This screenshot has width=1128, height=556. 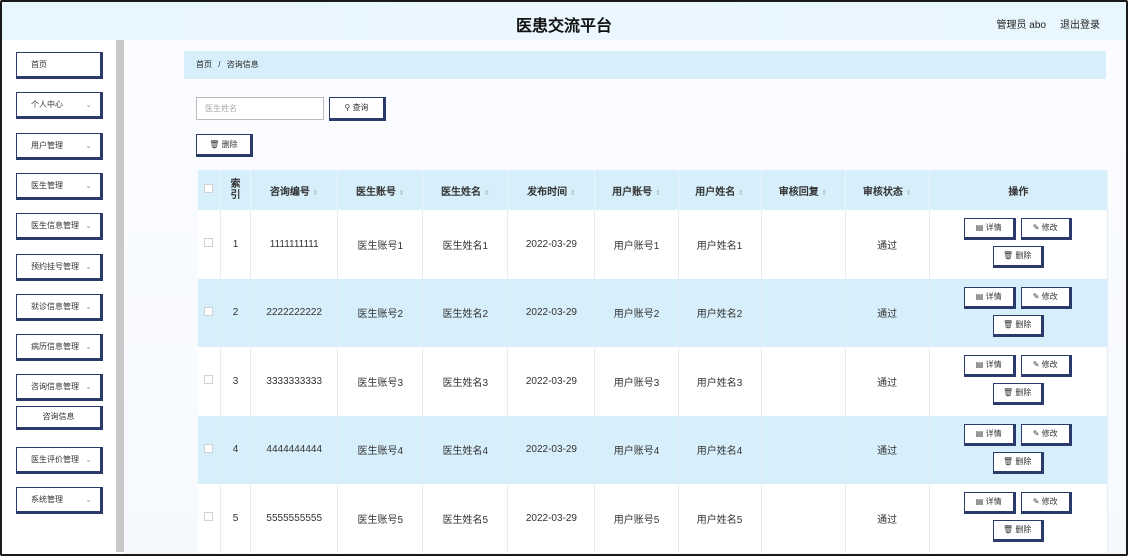 I want to click on cell-reply, so click(x=803, y=312).